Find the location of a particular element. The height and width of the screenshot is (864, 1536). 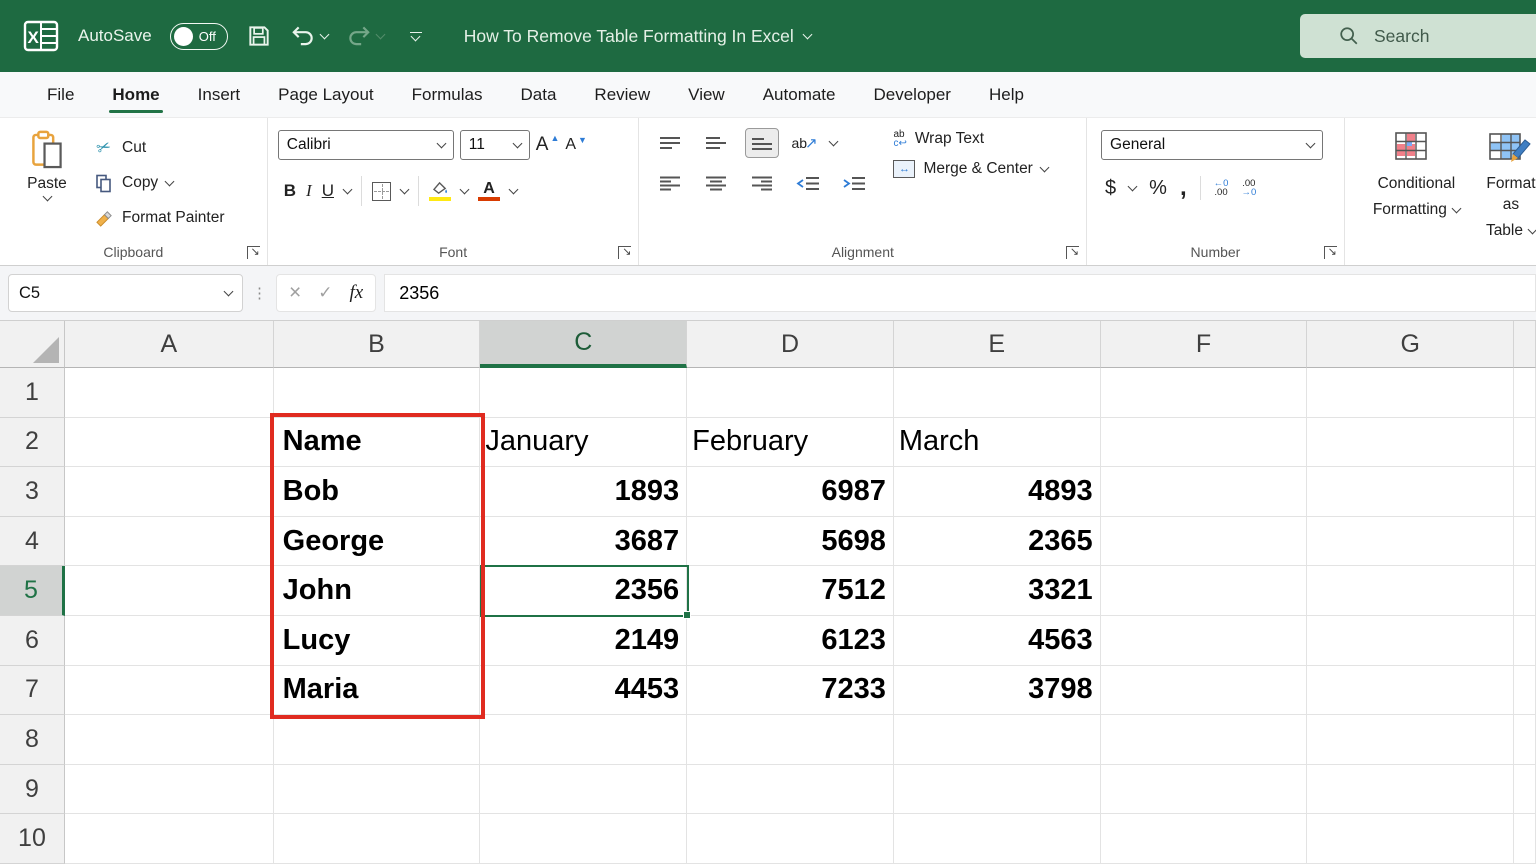

cell-D8 is located at coordinates (790, 740).